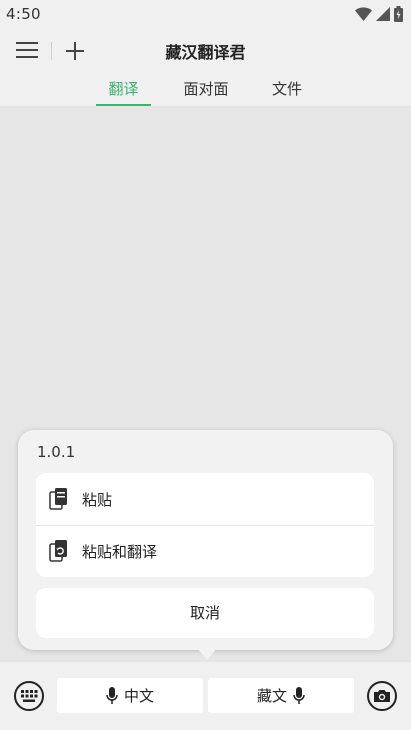 This screenshot has width=411, height=730. I want to click on status-time: 4:50, so click(23, 14).